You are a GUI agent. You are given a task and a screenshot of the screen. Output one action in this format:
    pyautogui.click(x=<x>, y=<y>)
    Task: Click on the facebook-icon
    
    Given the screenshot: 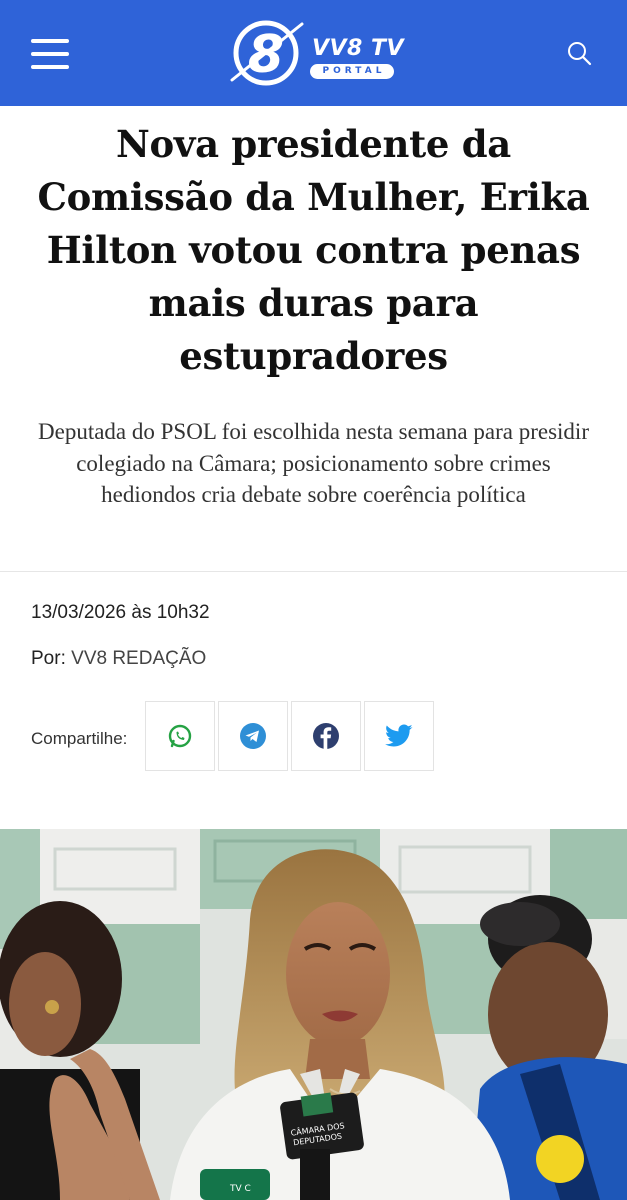 What is the action you would take?
    pyautogui.click(x=326, y=736)
    